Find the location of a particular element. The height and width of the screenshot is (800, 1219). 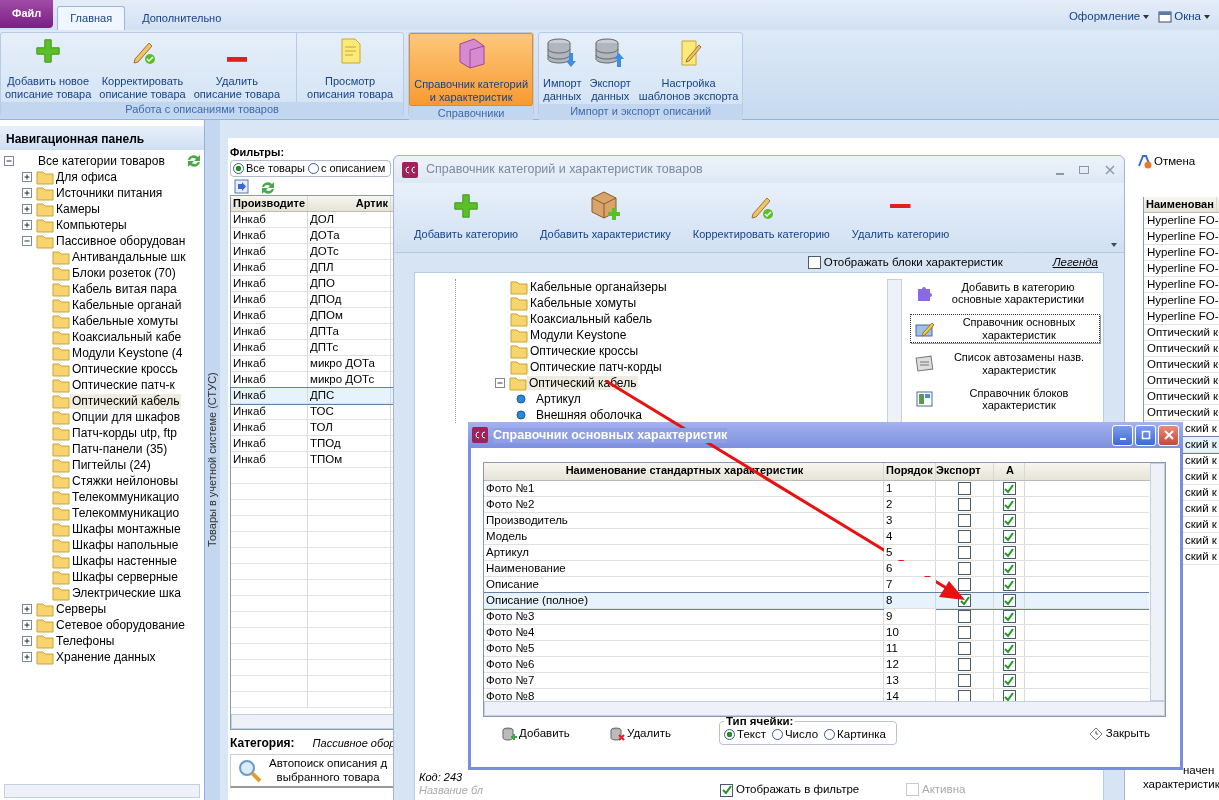

tree-item: Блоки розеток (70) is located at coordinates (124, 273).